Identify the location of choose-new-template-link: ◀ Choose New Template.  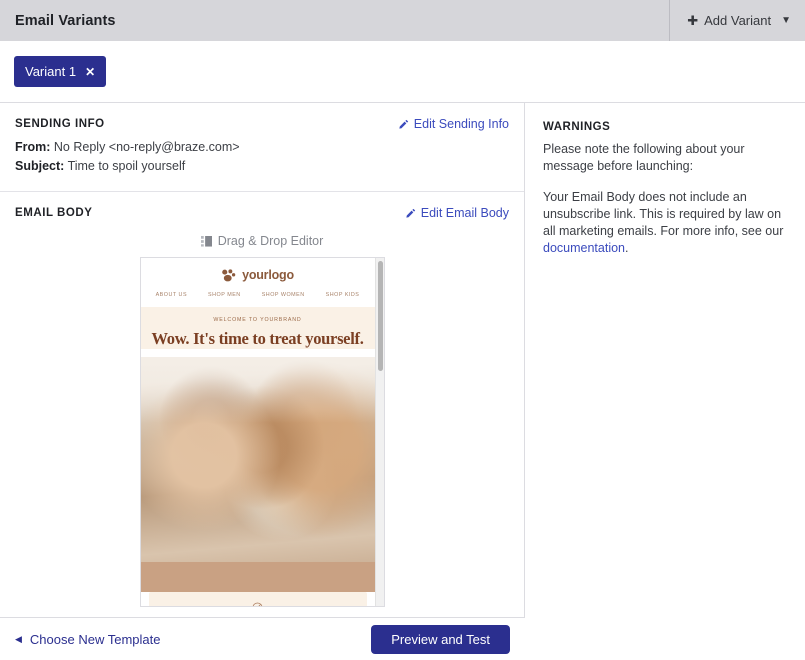
(87, 639).